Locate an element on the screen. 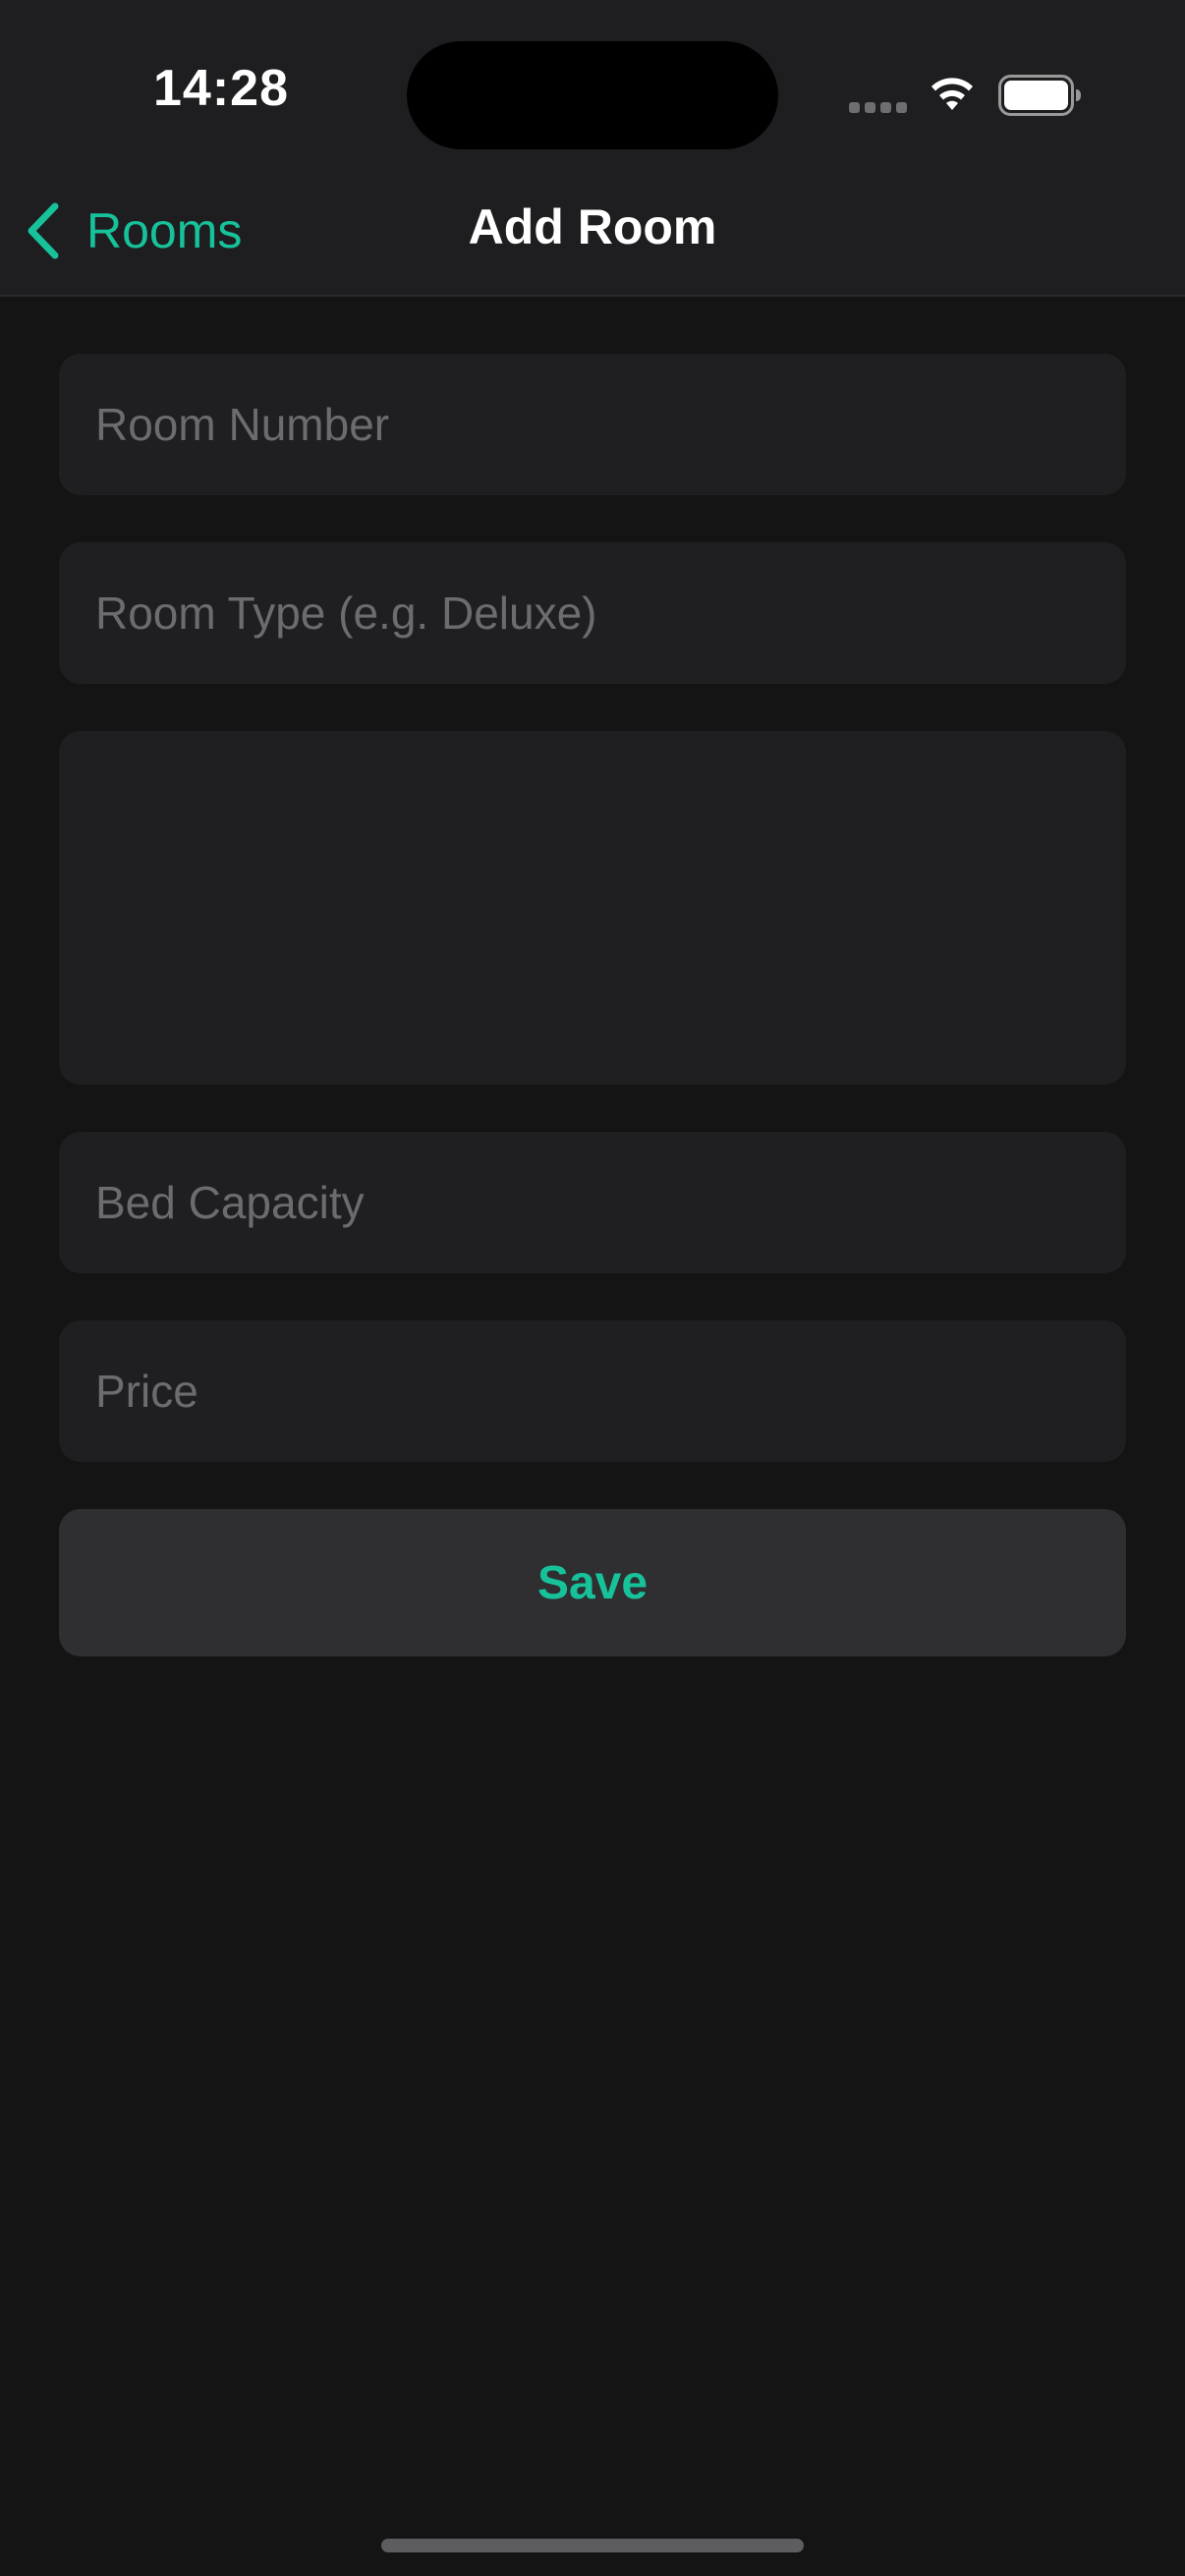 The width and height of the screenshot is (1185, 2576). cellular-signal-icon is located at coordinates (879, 108).